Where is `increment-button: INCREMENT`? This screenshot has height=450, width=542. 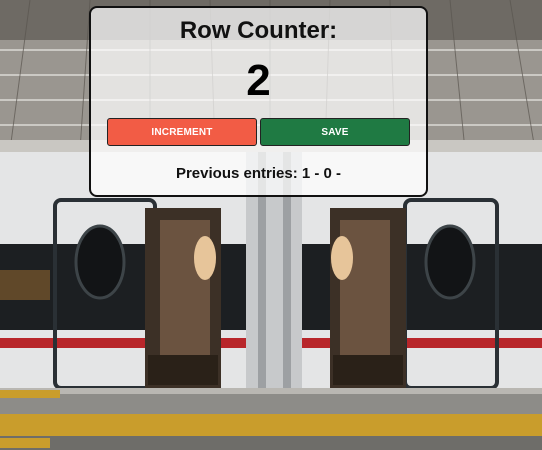 increment-button: INCREMENT is located at coordinates (182, 132).